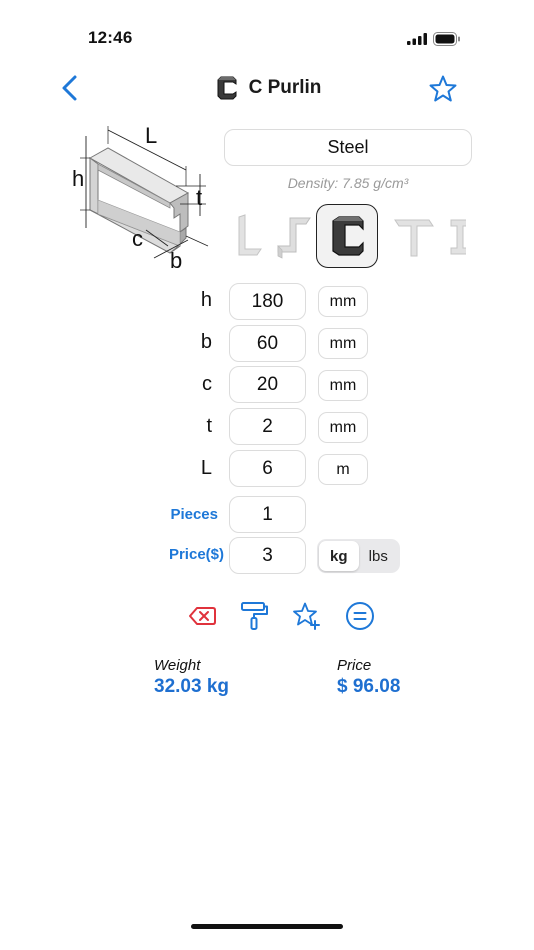 The width and height of the screenshot is (534, 950). Describe the element at coordinates (151, 135) in the screenshot. I see `diagram-label-l: L` at that location.